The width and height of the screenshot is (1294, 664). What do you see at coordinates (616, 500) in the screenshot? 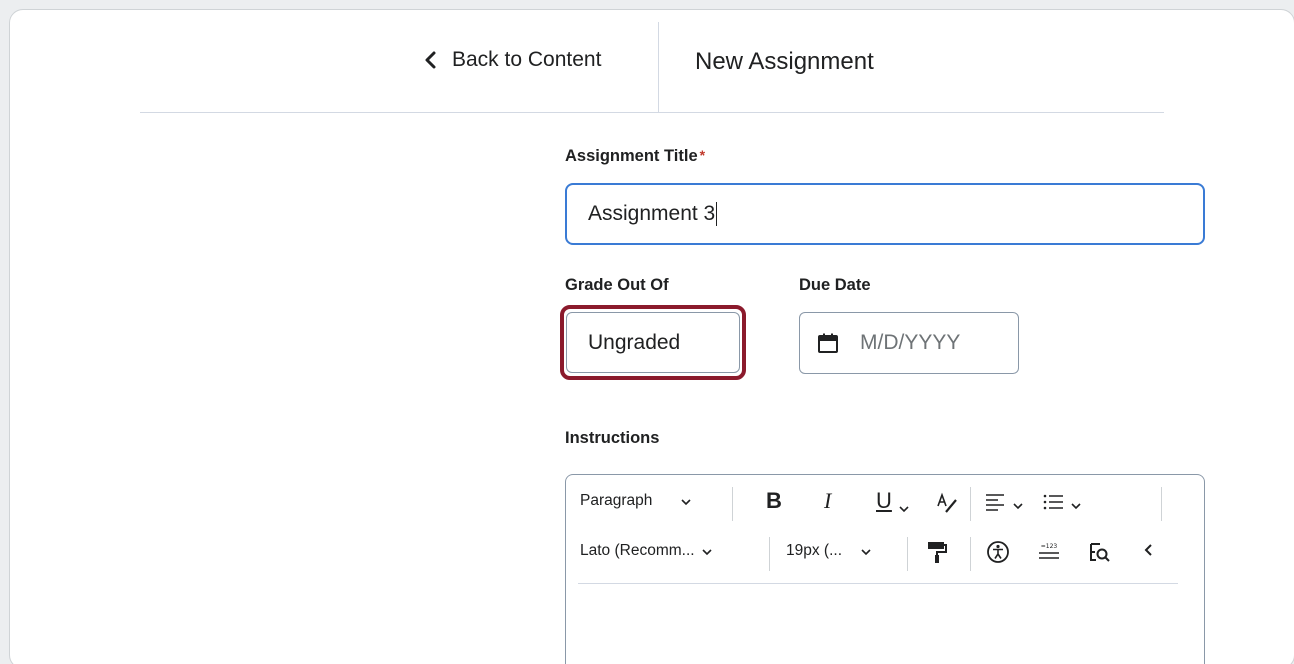
I see `paragraph-format-label: Paragraph` at bounding box center [616, 500].